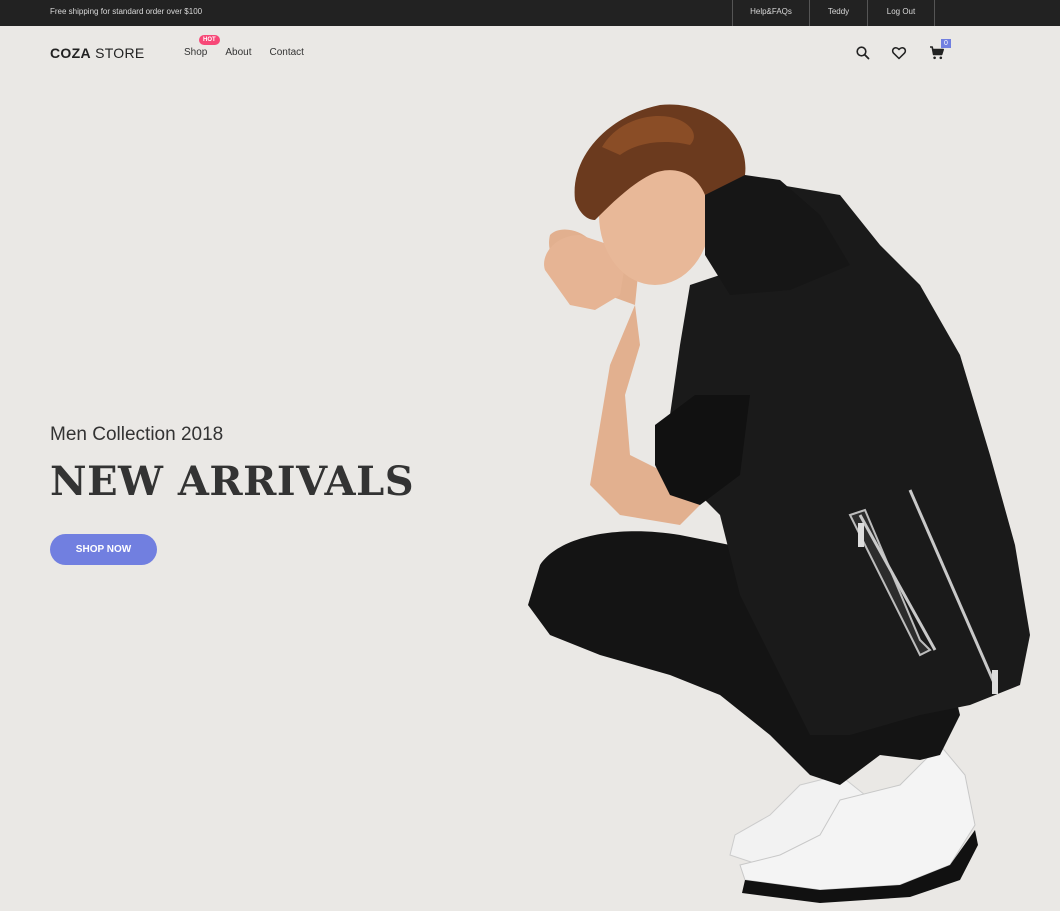 Image resolution: width=1060 pixels, height=911 pixels. Describe the element at coordinates (117, 53) in the screenshot. I see `logo-rest: STORE` at that location.